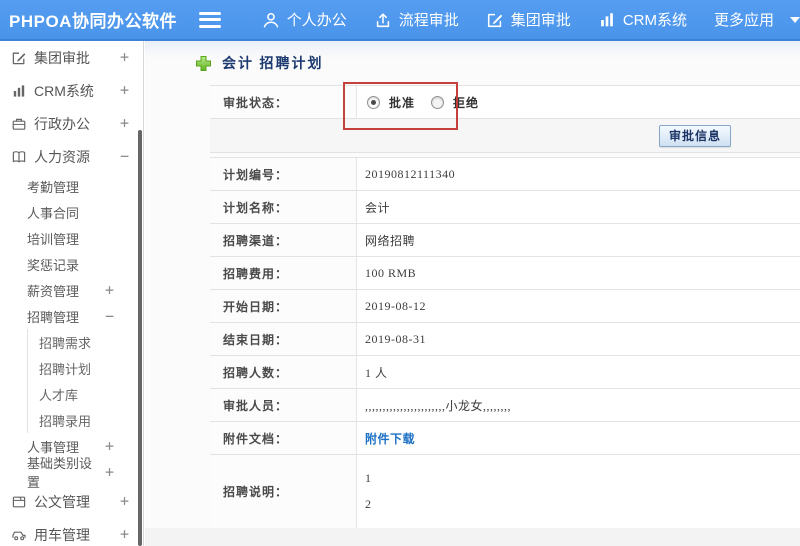 This screenshot has height=546, width=800. I want to click on nav-label: CRM系统, so click(654, 20).